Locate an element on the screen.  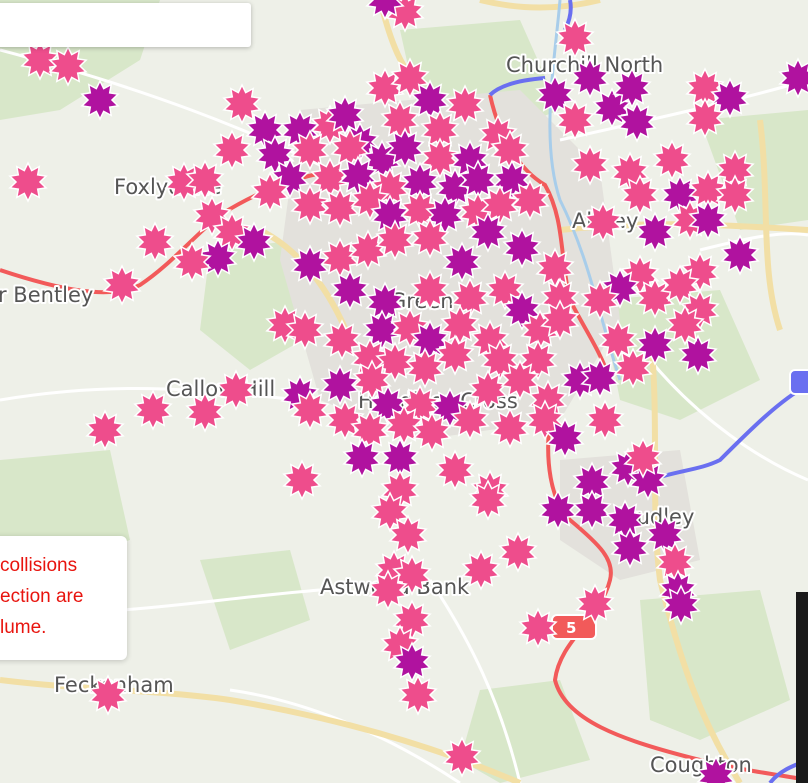
info-line-2: ection are is located at coordinates (42, 596).